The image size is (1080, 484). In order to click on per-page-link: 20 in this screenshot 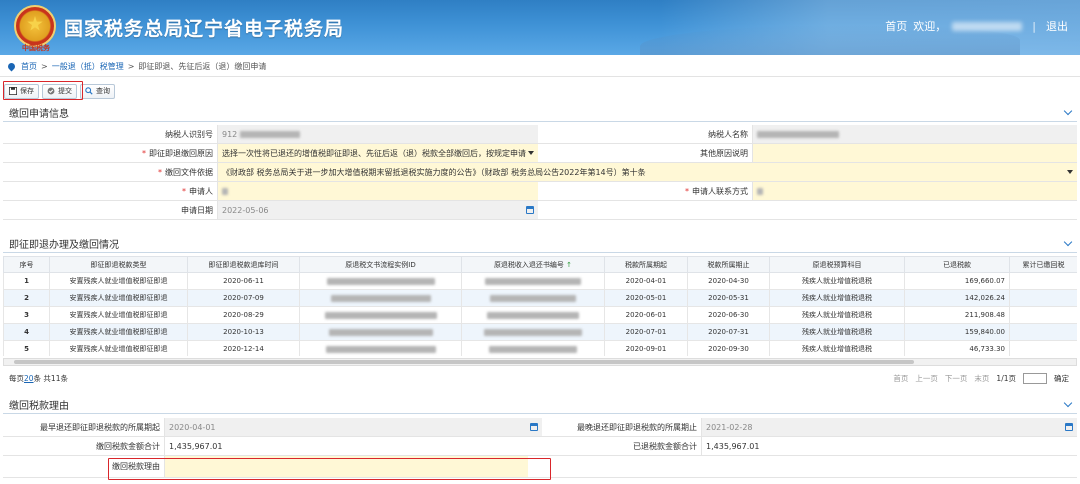, I will do `click(29, 378)`.